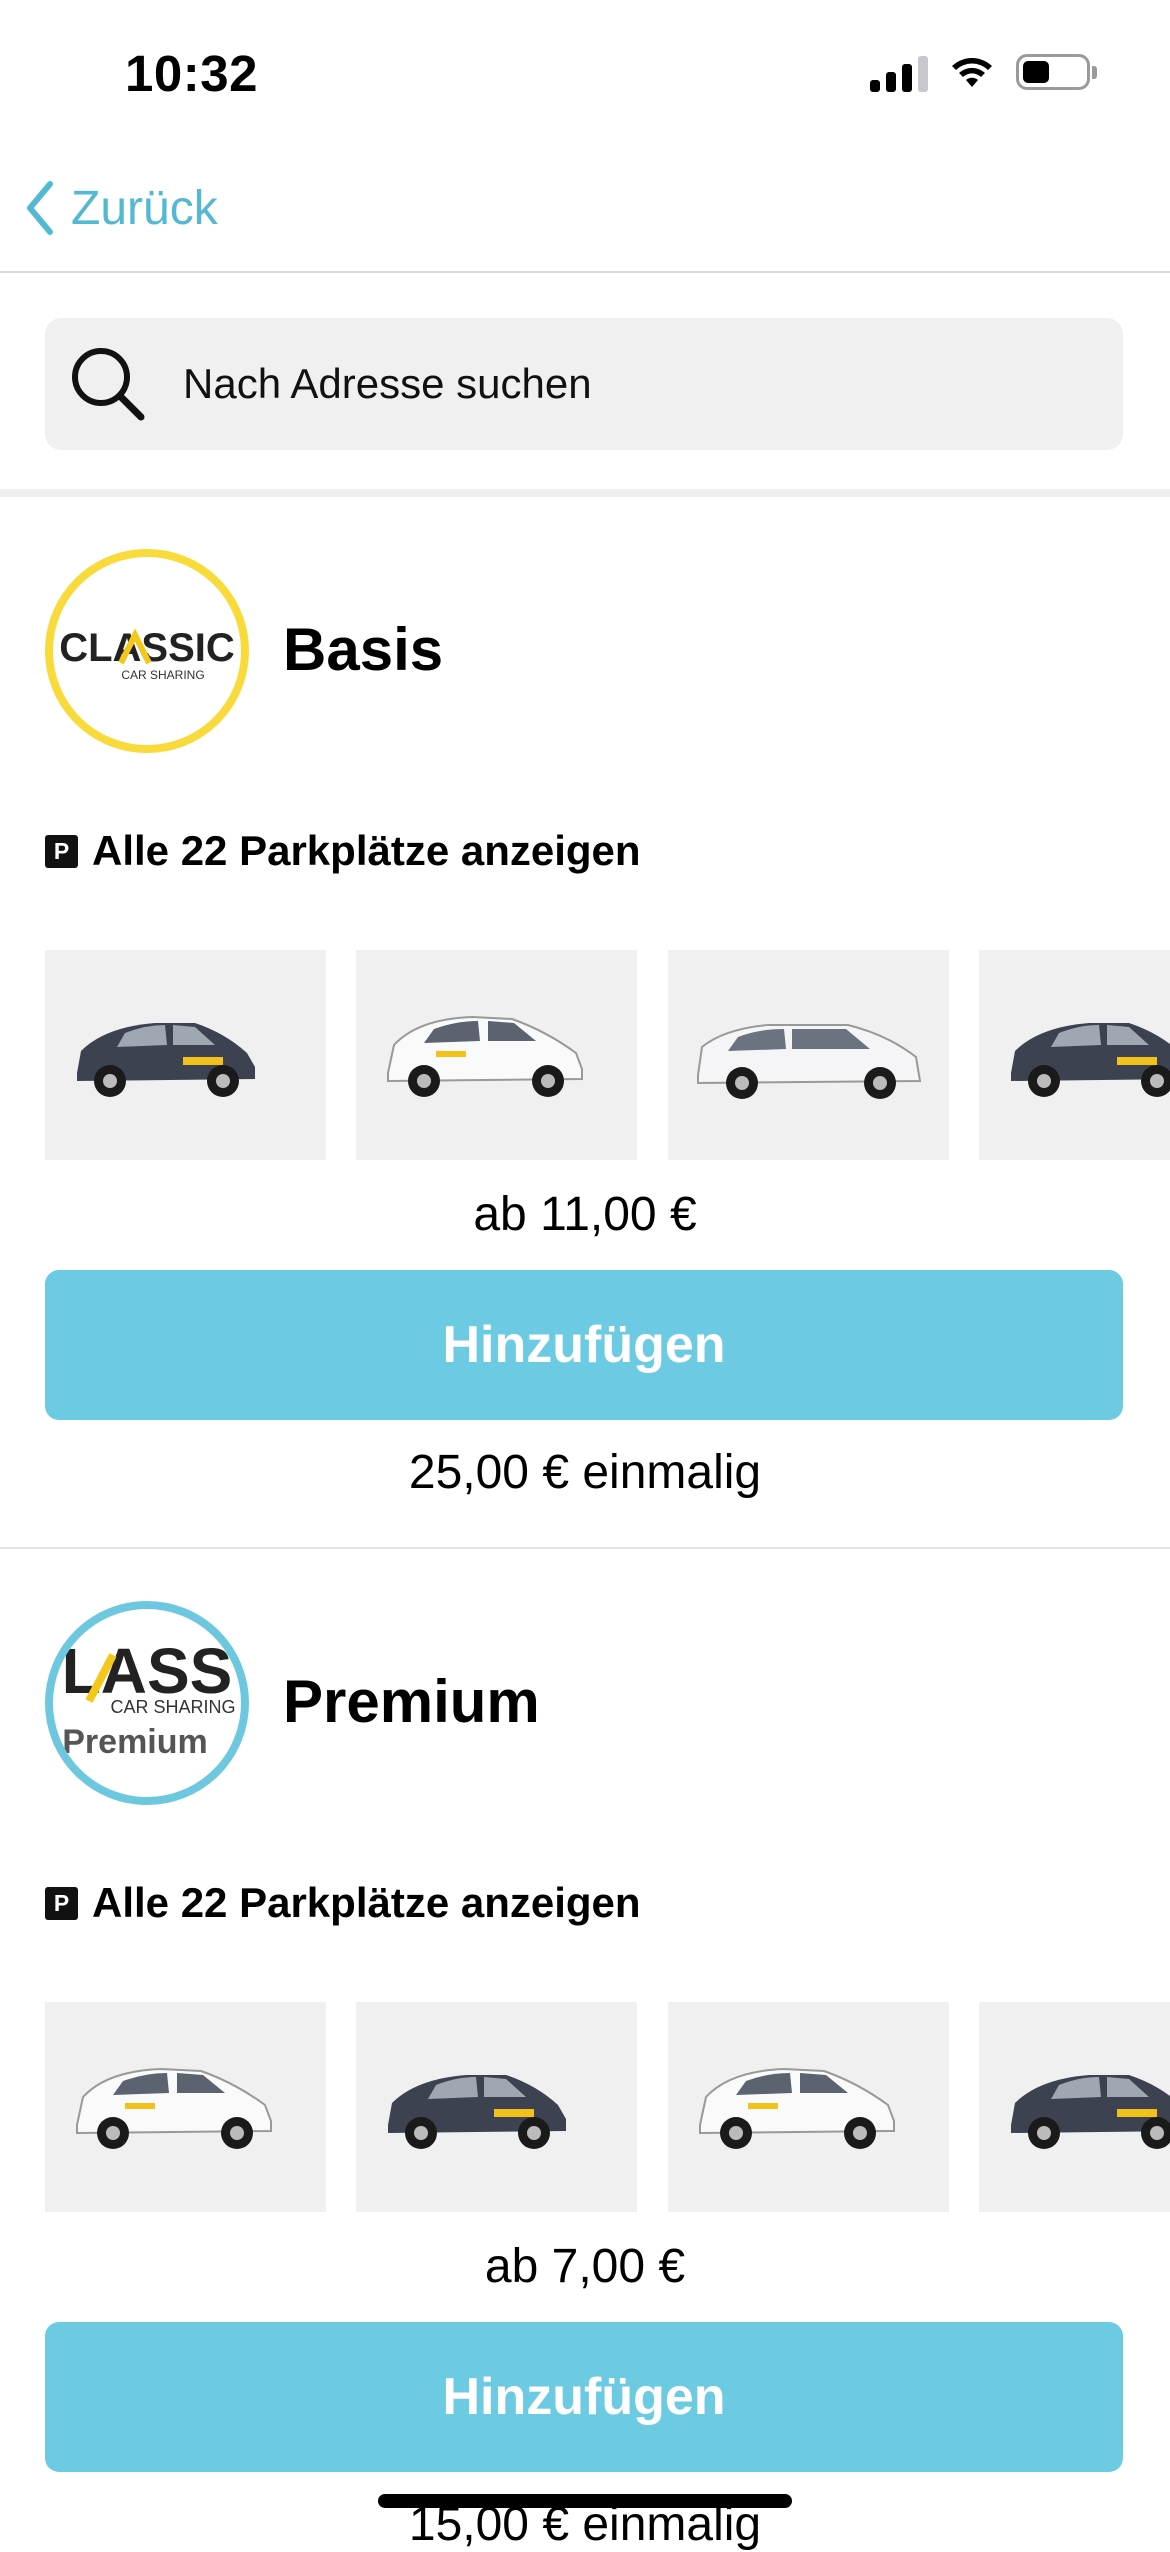 The height and width of the screenshot is (2552, 1170). I want to click on cellular-signal-icon, so click(899, 72).